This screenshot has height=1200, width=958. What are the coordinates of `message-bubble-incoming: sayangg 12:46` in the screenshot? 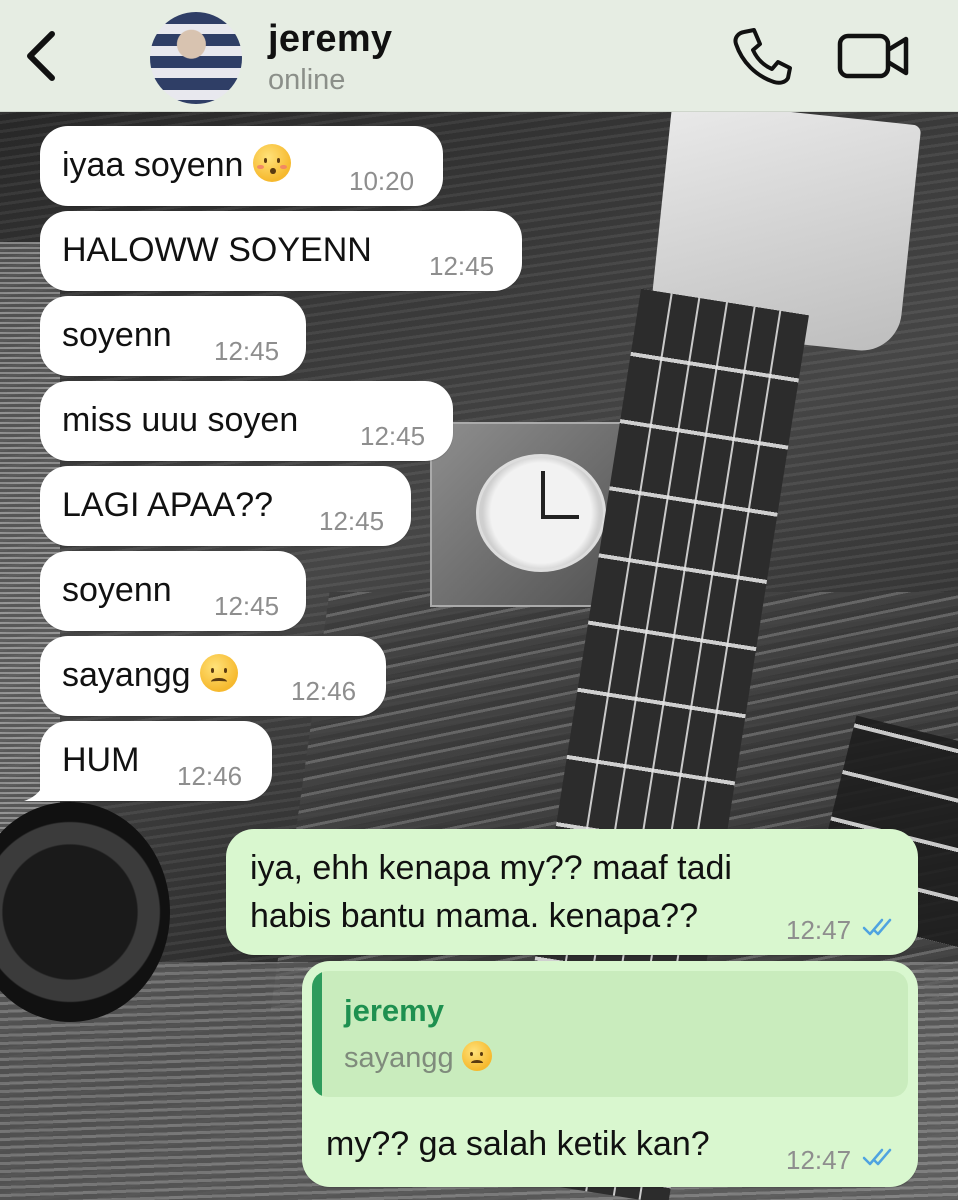 It's located at (213, 676).